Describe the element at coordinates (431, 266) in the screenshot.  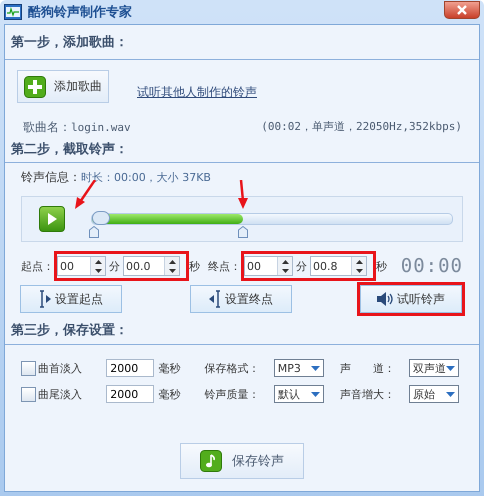
I see `time-display: 00:00` at that location.